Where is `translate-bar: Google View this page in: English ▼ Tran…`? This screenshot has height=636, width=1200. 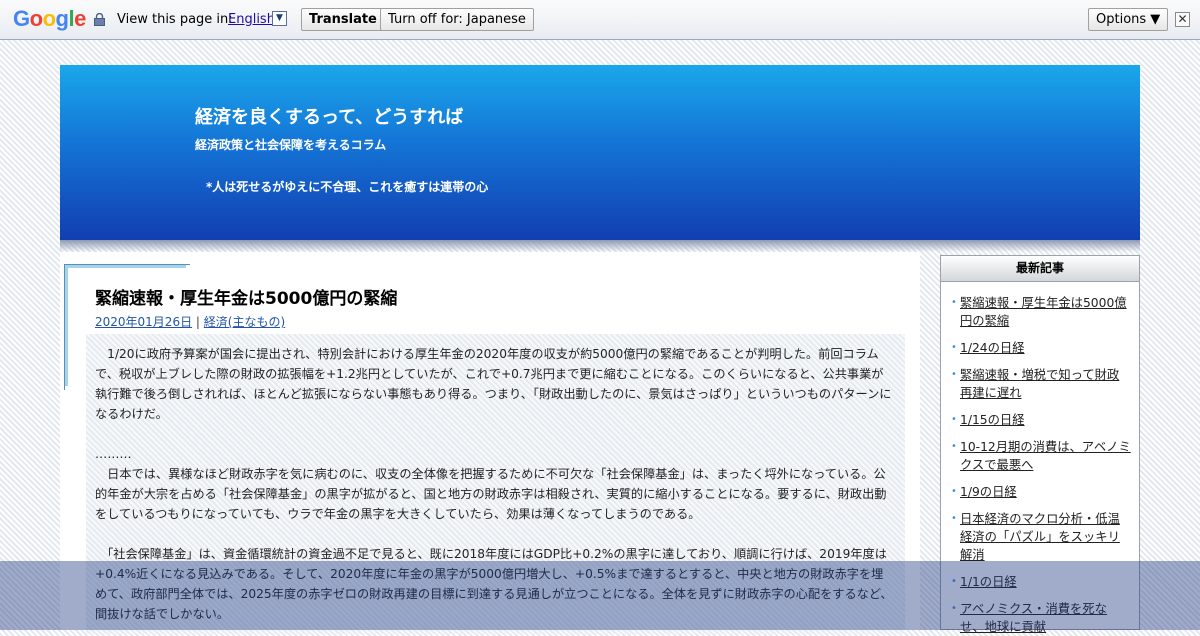
translate-bar: Google View this page in: English ▼ Tran… is located at coordinates (600, 20).